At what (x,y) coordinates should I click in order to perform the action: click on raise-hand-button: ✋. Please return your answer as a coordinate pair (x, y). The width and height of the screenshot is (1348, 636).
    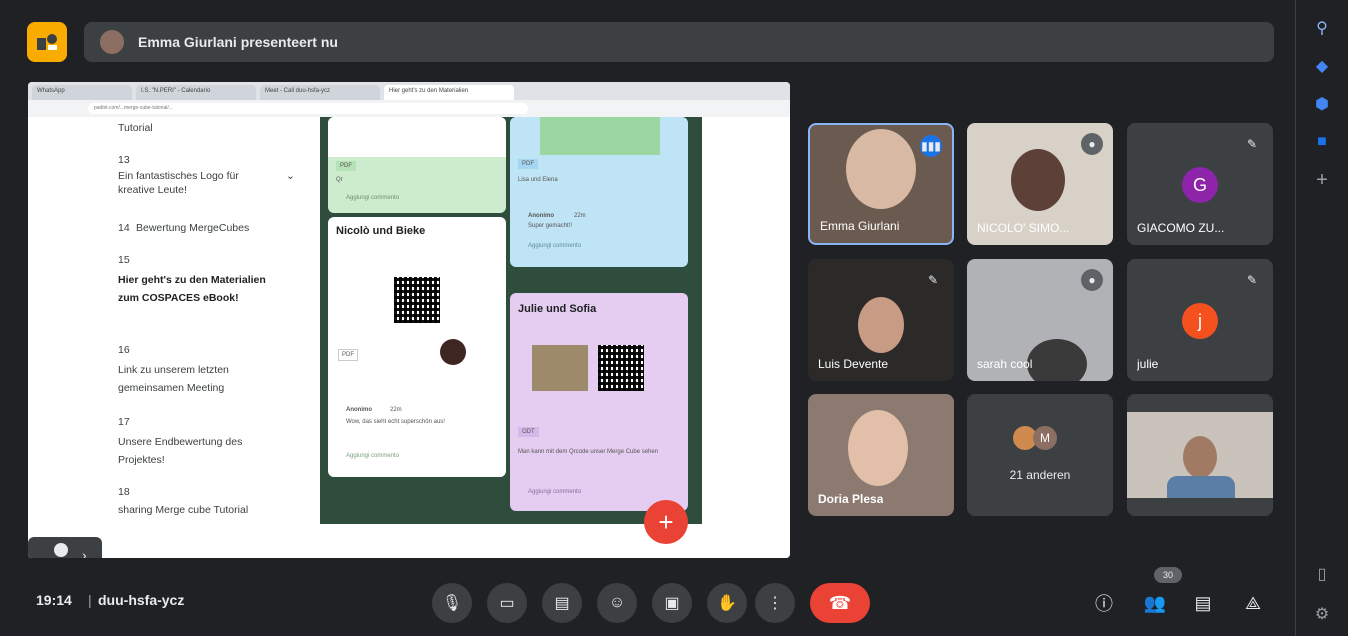
    Looking at the image, I should click on (727, 603).